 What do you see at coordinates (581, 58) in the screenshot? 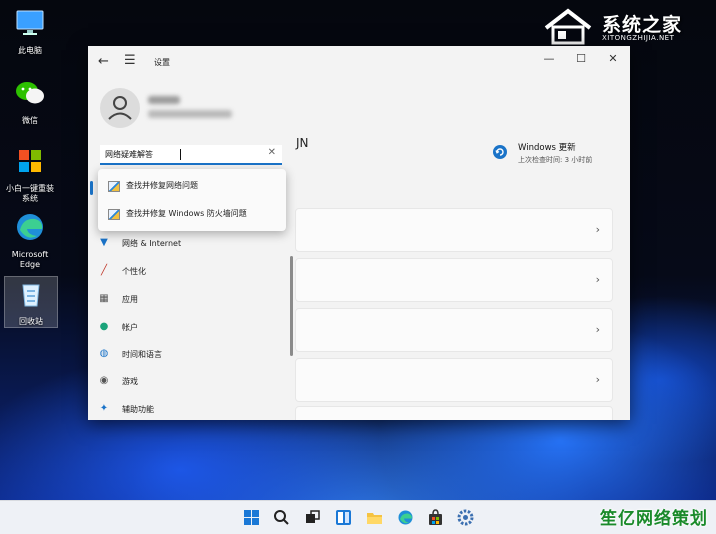
I see `maximize-button: ☐` at bounding box center [581, 58].